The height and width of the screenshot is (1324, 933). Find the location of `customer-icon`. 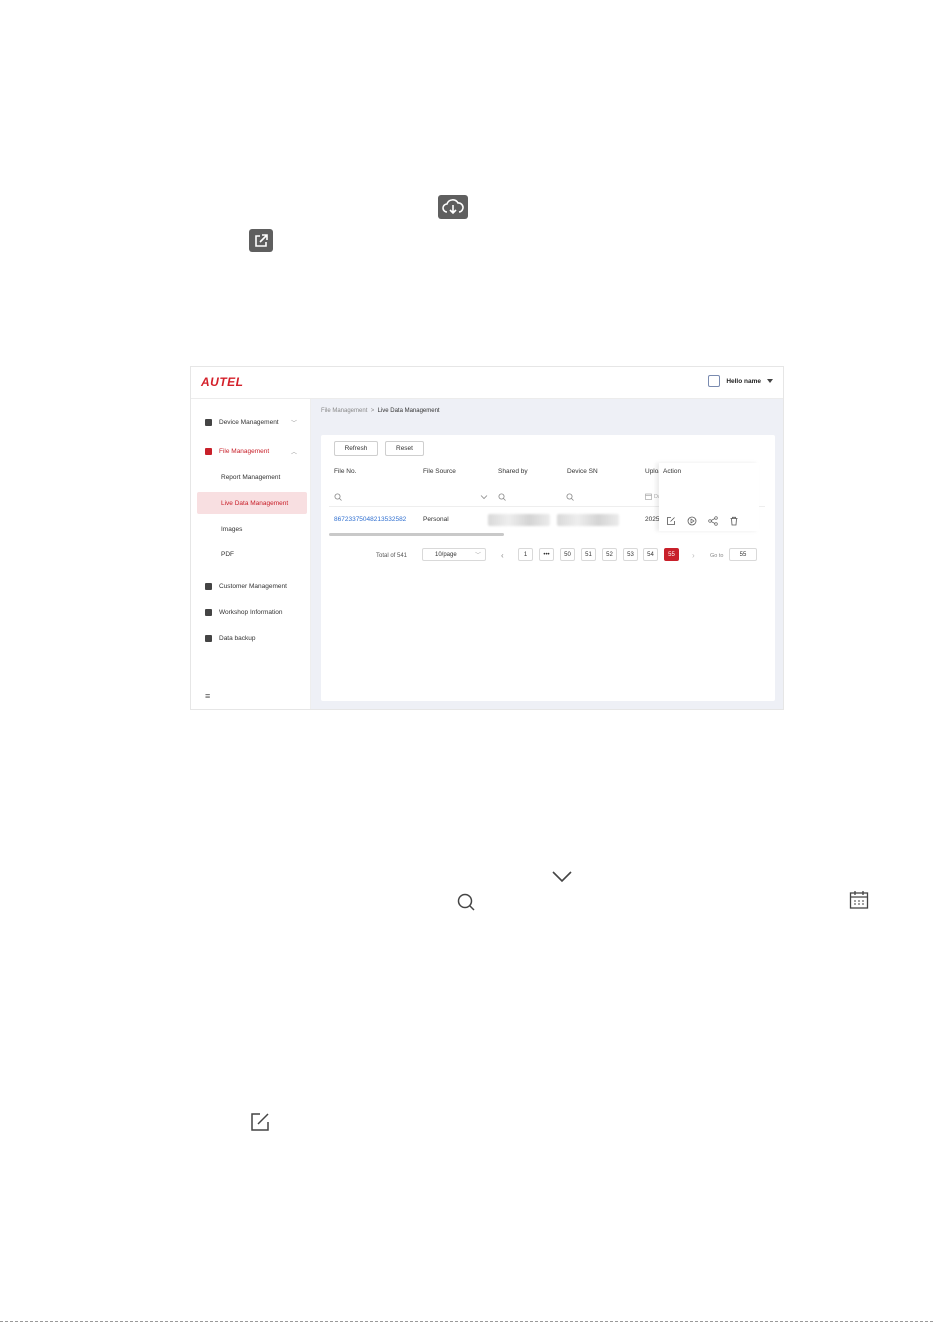

customer-icon is located at coordinates (208, 586).